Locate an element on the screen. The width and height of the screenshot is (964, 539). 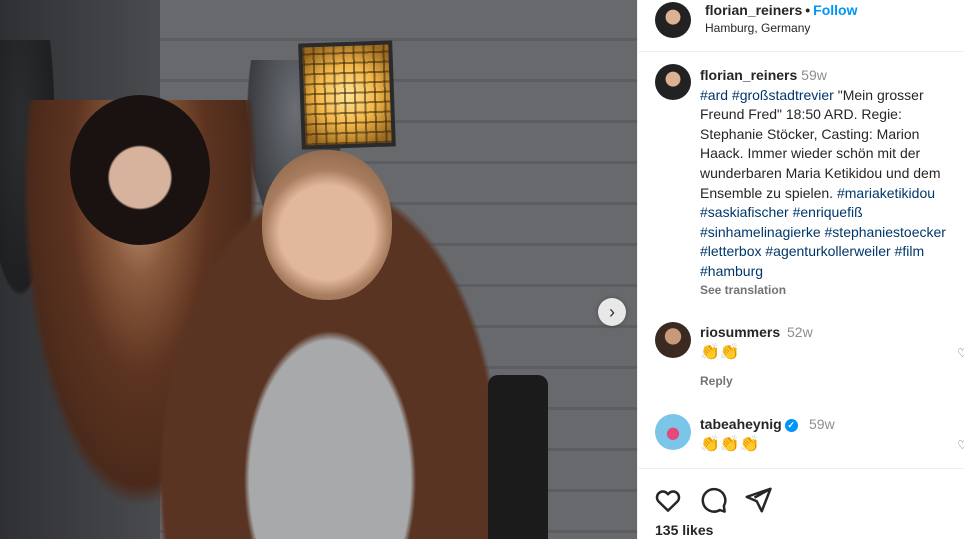
carousel-next-button: › is located at coordinates (612, 312).